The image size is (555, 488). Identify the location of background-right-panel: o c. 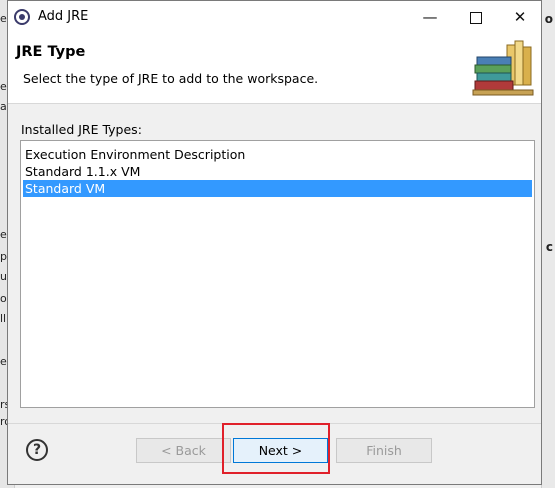
(548, 244).